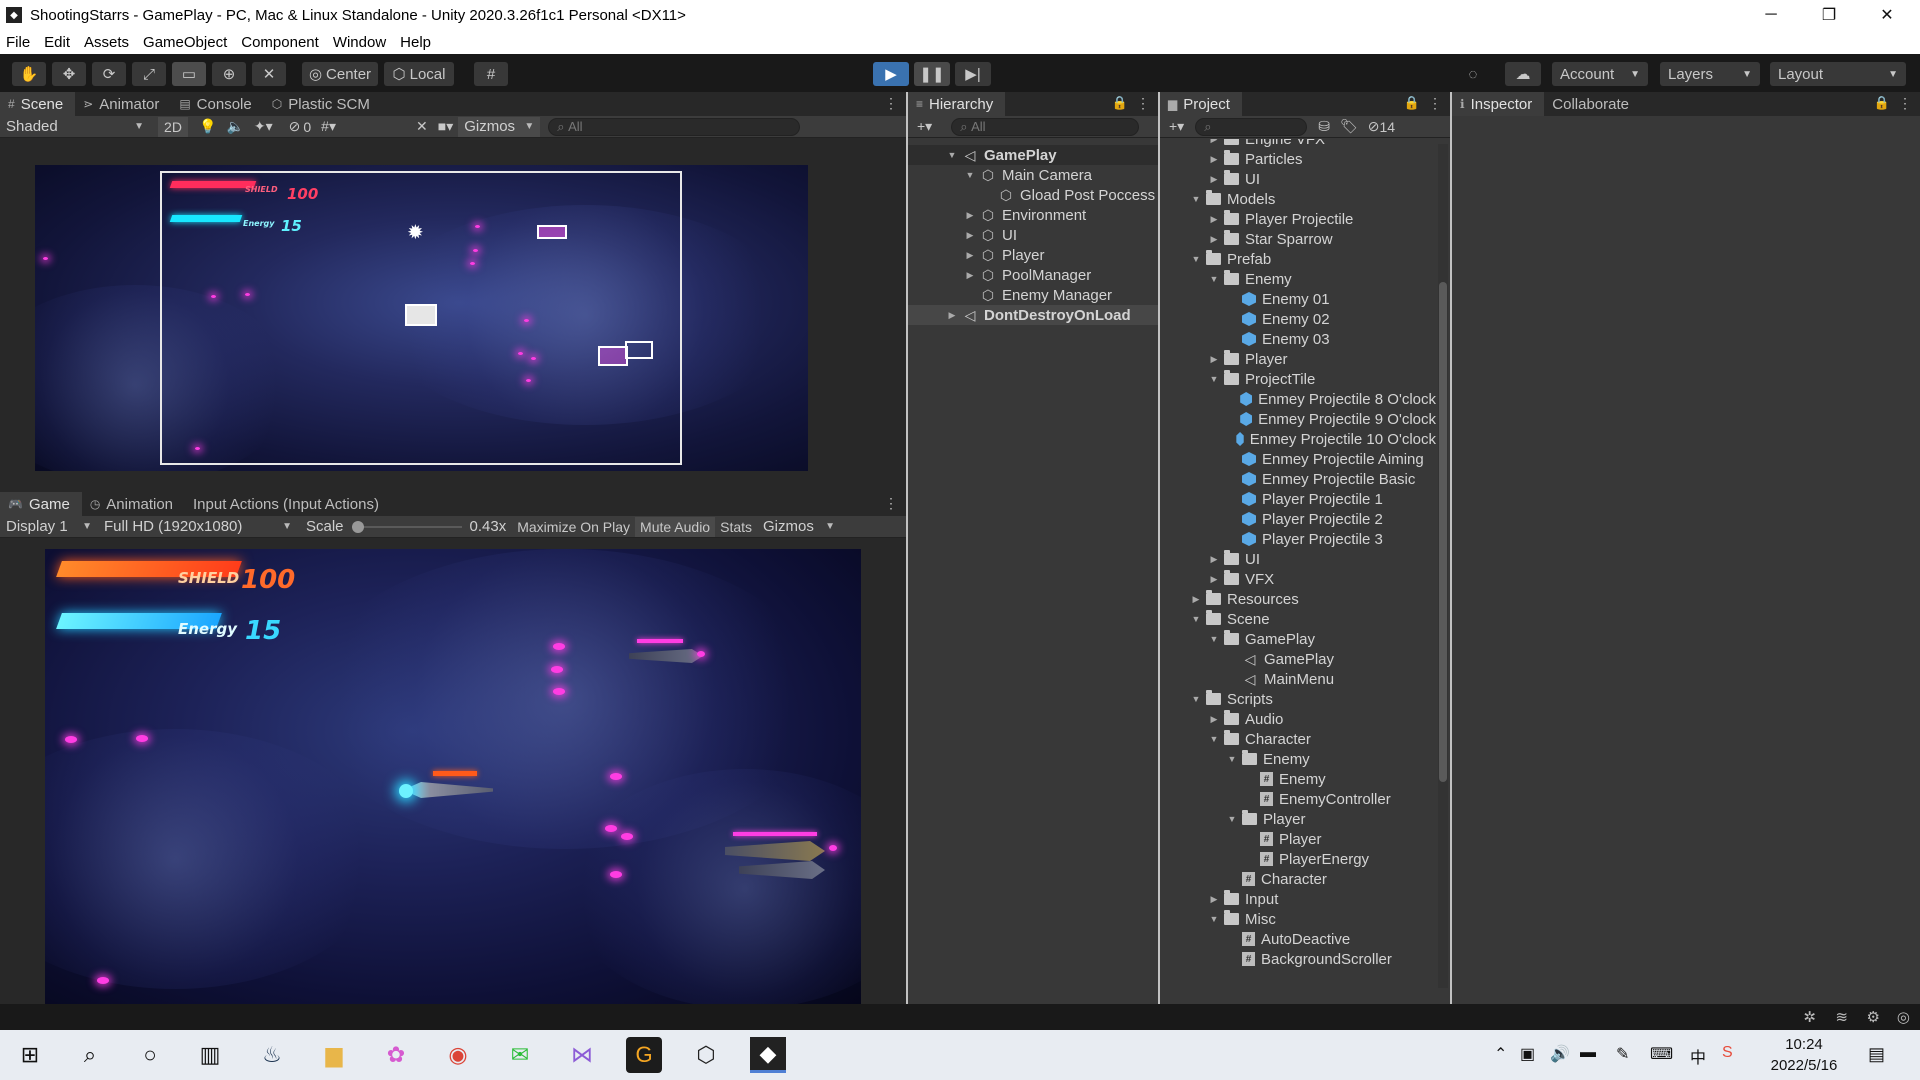 The width and height of the screenshot is (1920, 1080). I want to click on project-item: # Player, so click(1298, 839).